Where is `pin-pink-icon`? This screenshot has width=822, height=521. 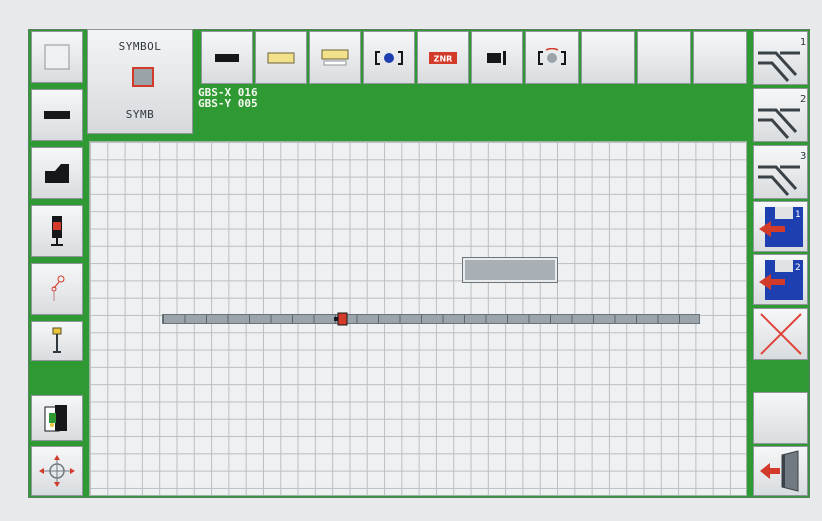
pin-pink-icon is located at coordinates (58, 288).